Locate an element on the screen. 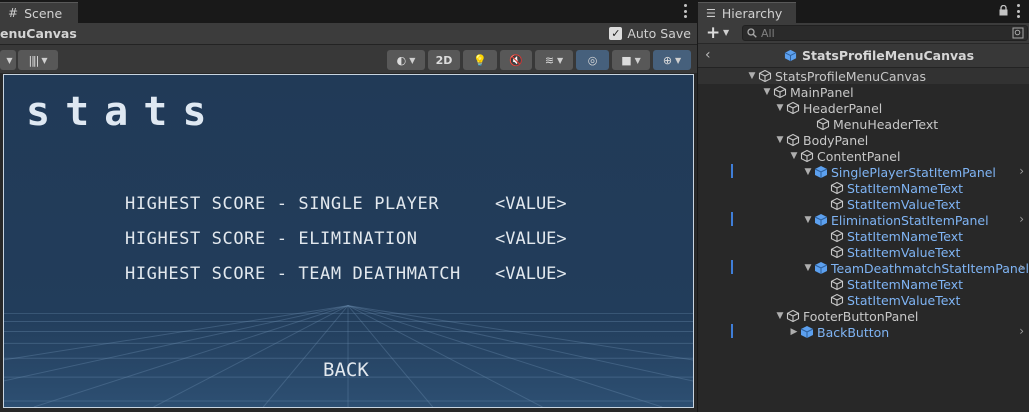  tree-item-label: SinglePlayerStatItemPanel is located at coordinates (913, 172).